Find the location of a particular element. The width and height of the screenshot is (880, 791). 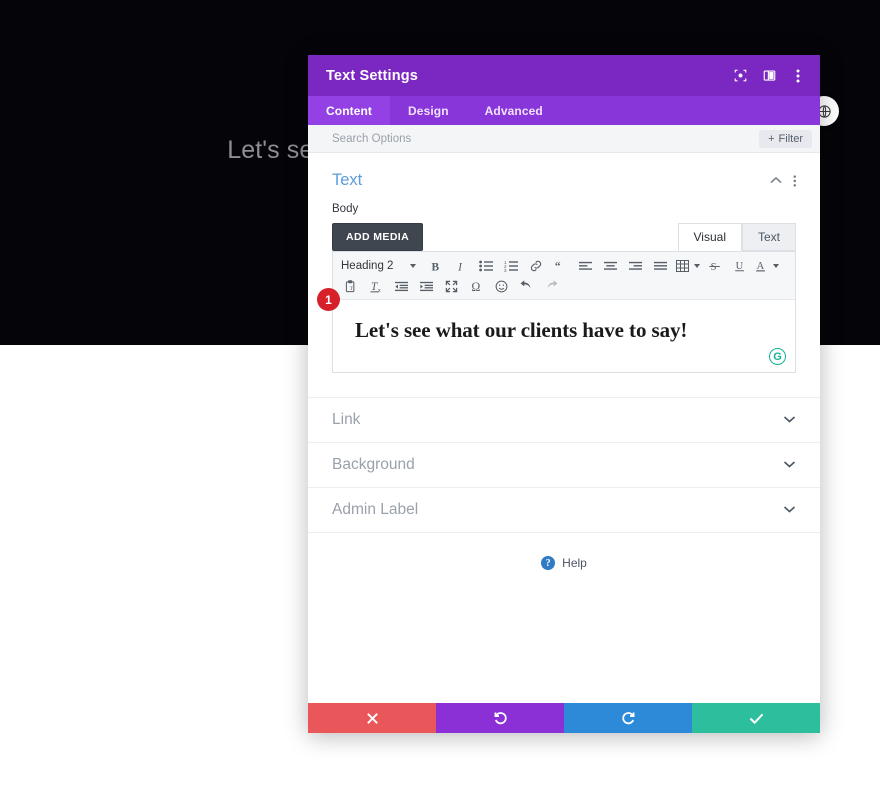

outdent-icon is located at coordinates (401, 286).